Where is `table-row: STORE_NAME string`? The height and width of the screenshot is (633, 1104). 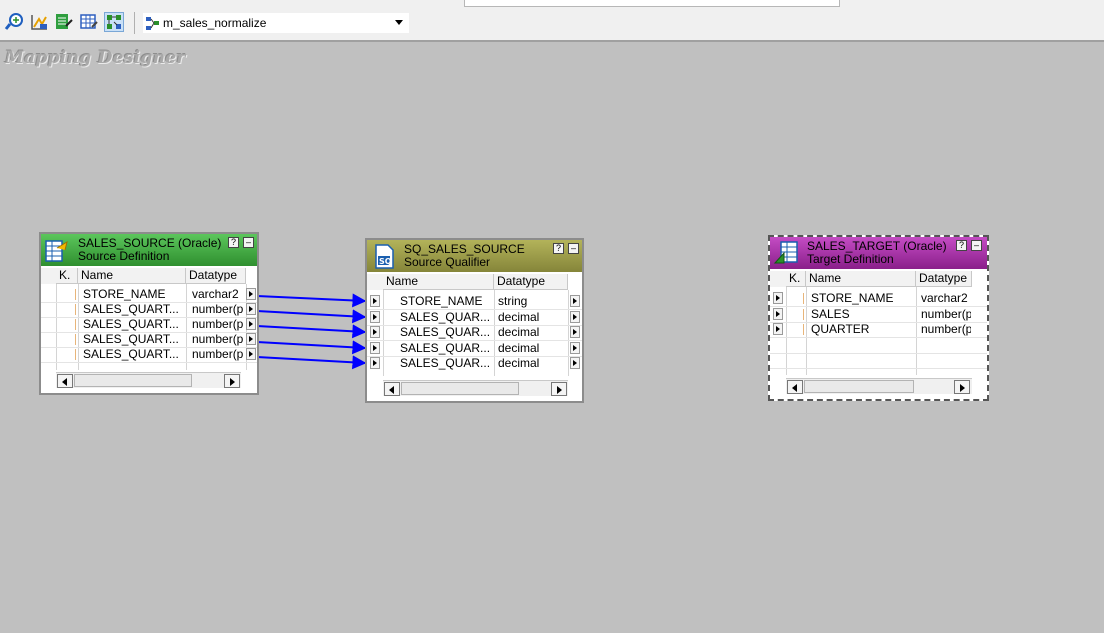
table-row: STORE_NAME string is located at coordinates (474, 301).